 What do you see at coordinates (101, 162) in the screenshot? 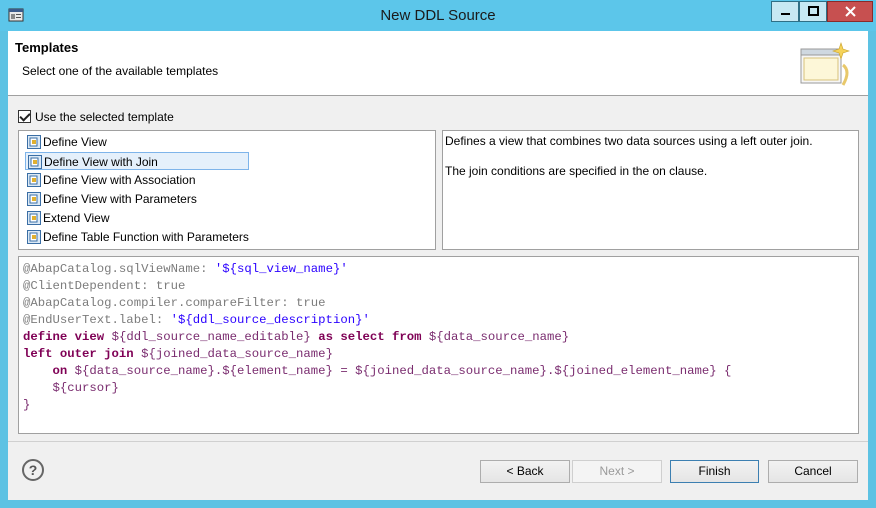
I see `template-item-label: Define View with Join` at bounding box center [101, 162].